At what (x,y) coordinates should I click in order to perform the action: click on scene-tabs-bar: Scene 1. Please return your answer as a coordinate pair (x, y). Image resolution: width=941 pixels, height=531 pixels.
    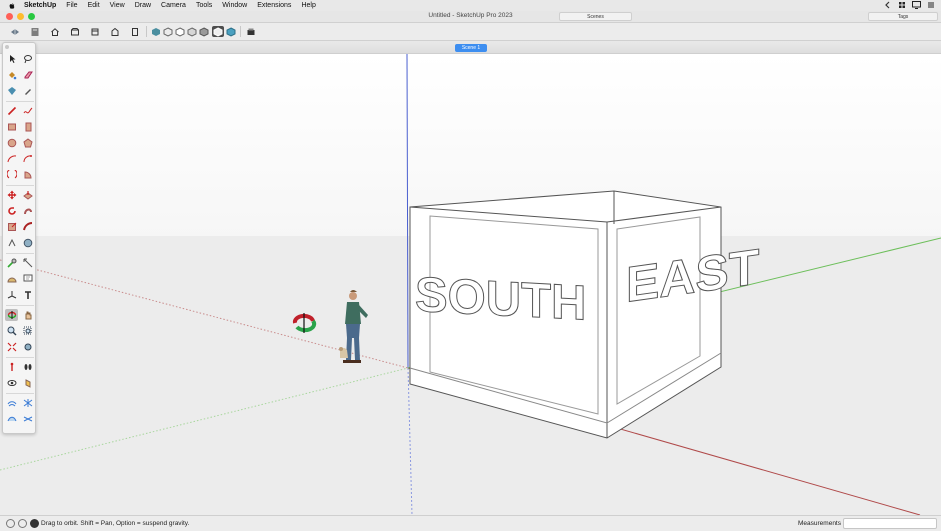
    Looking at the image, I should click on (470, 47).